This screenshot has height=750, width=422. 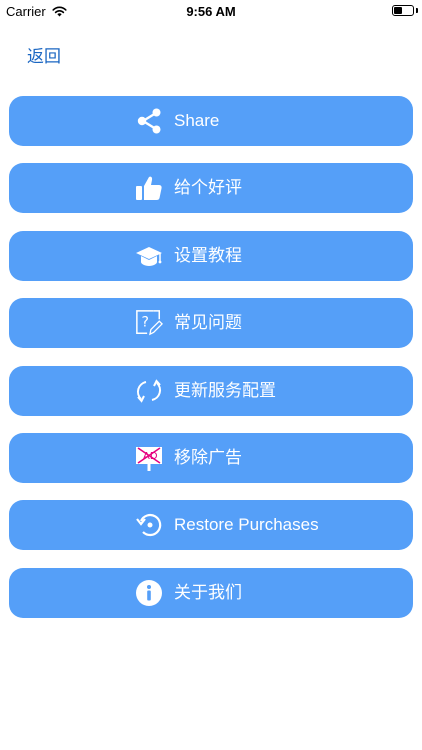 I want to click on rate-app-label: 给个好评, so click(x=208, y=188).